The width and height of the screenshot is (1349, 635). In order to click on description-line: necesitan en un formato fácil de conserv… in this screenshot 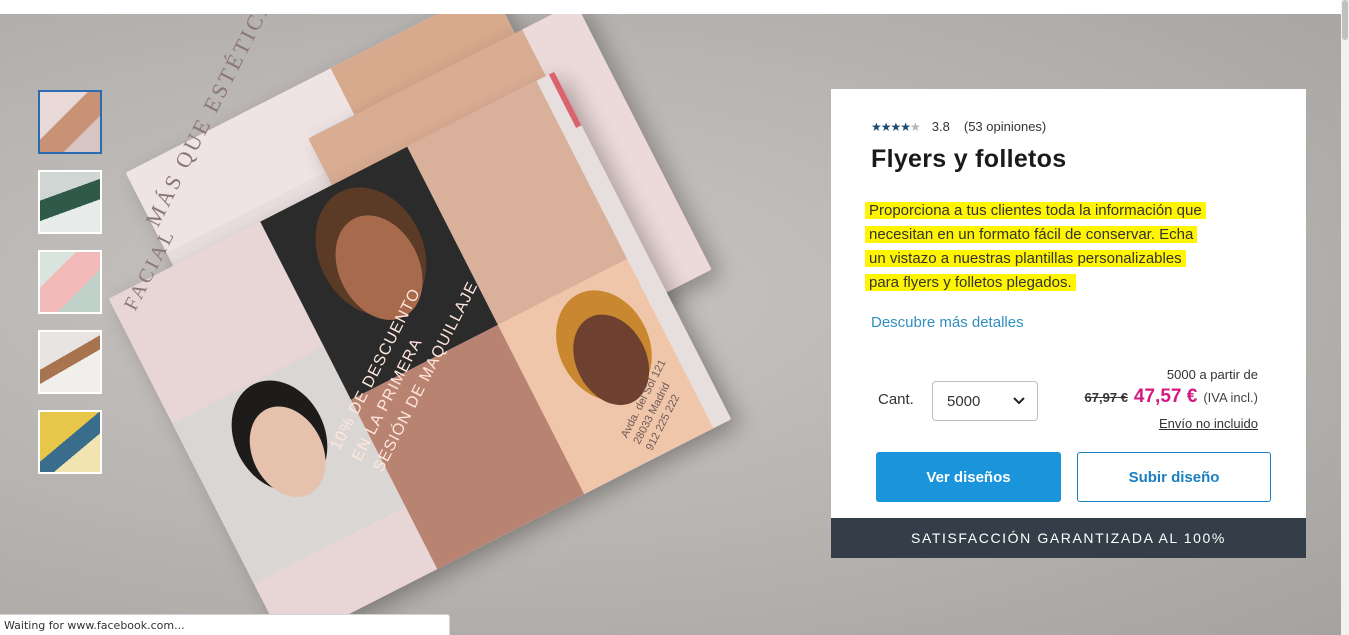, I will do `click(1031, 234)`.